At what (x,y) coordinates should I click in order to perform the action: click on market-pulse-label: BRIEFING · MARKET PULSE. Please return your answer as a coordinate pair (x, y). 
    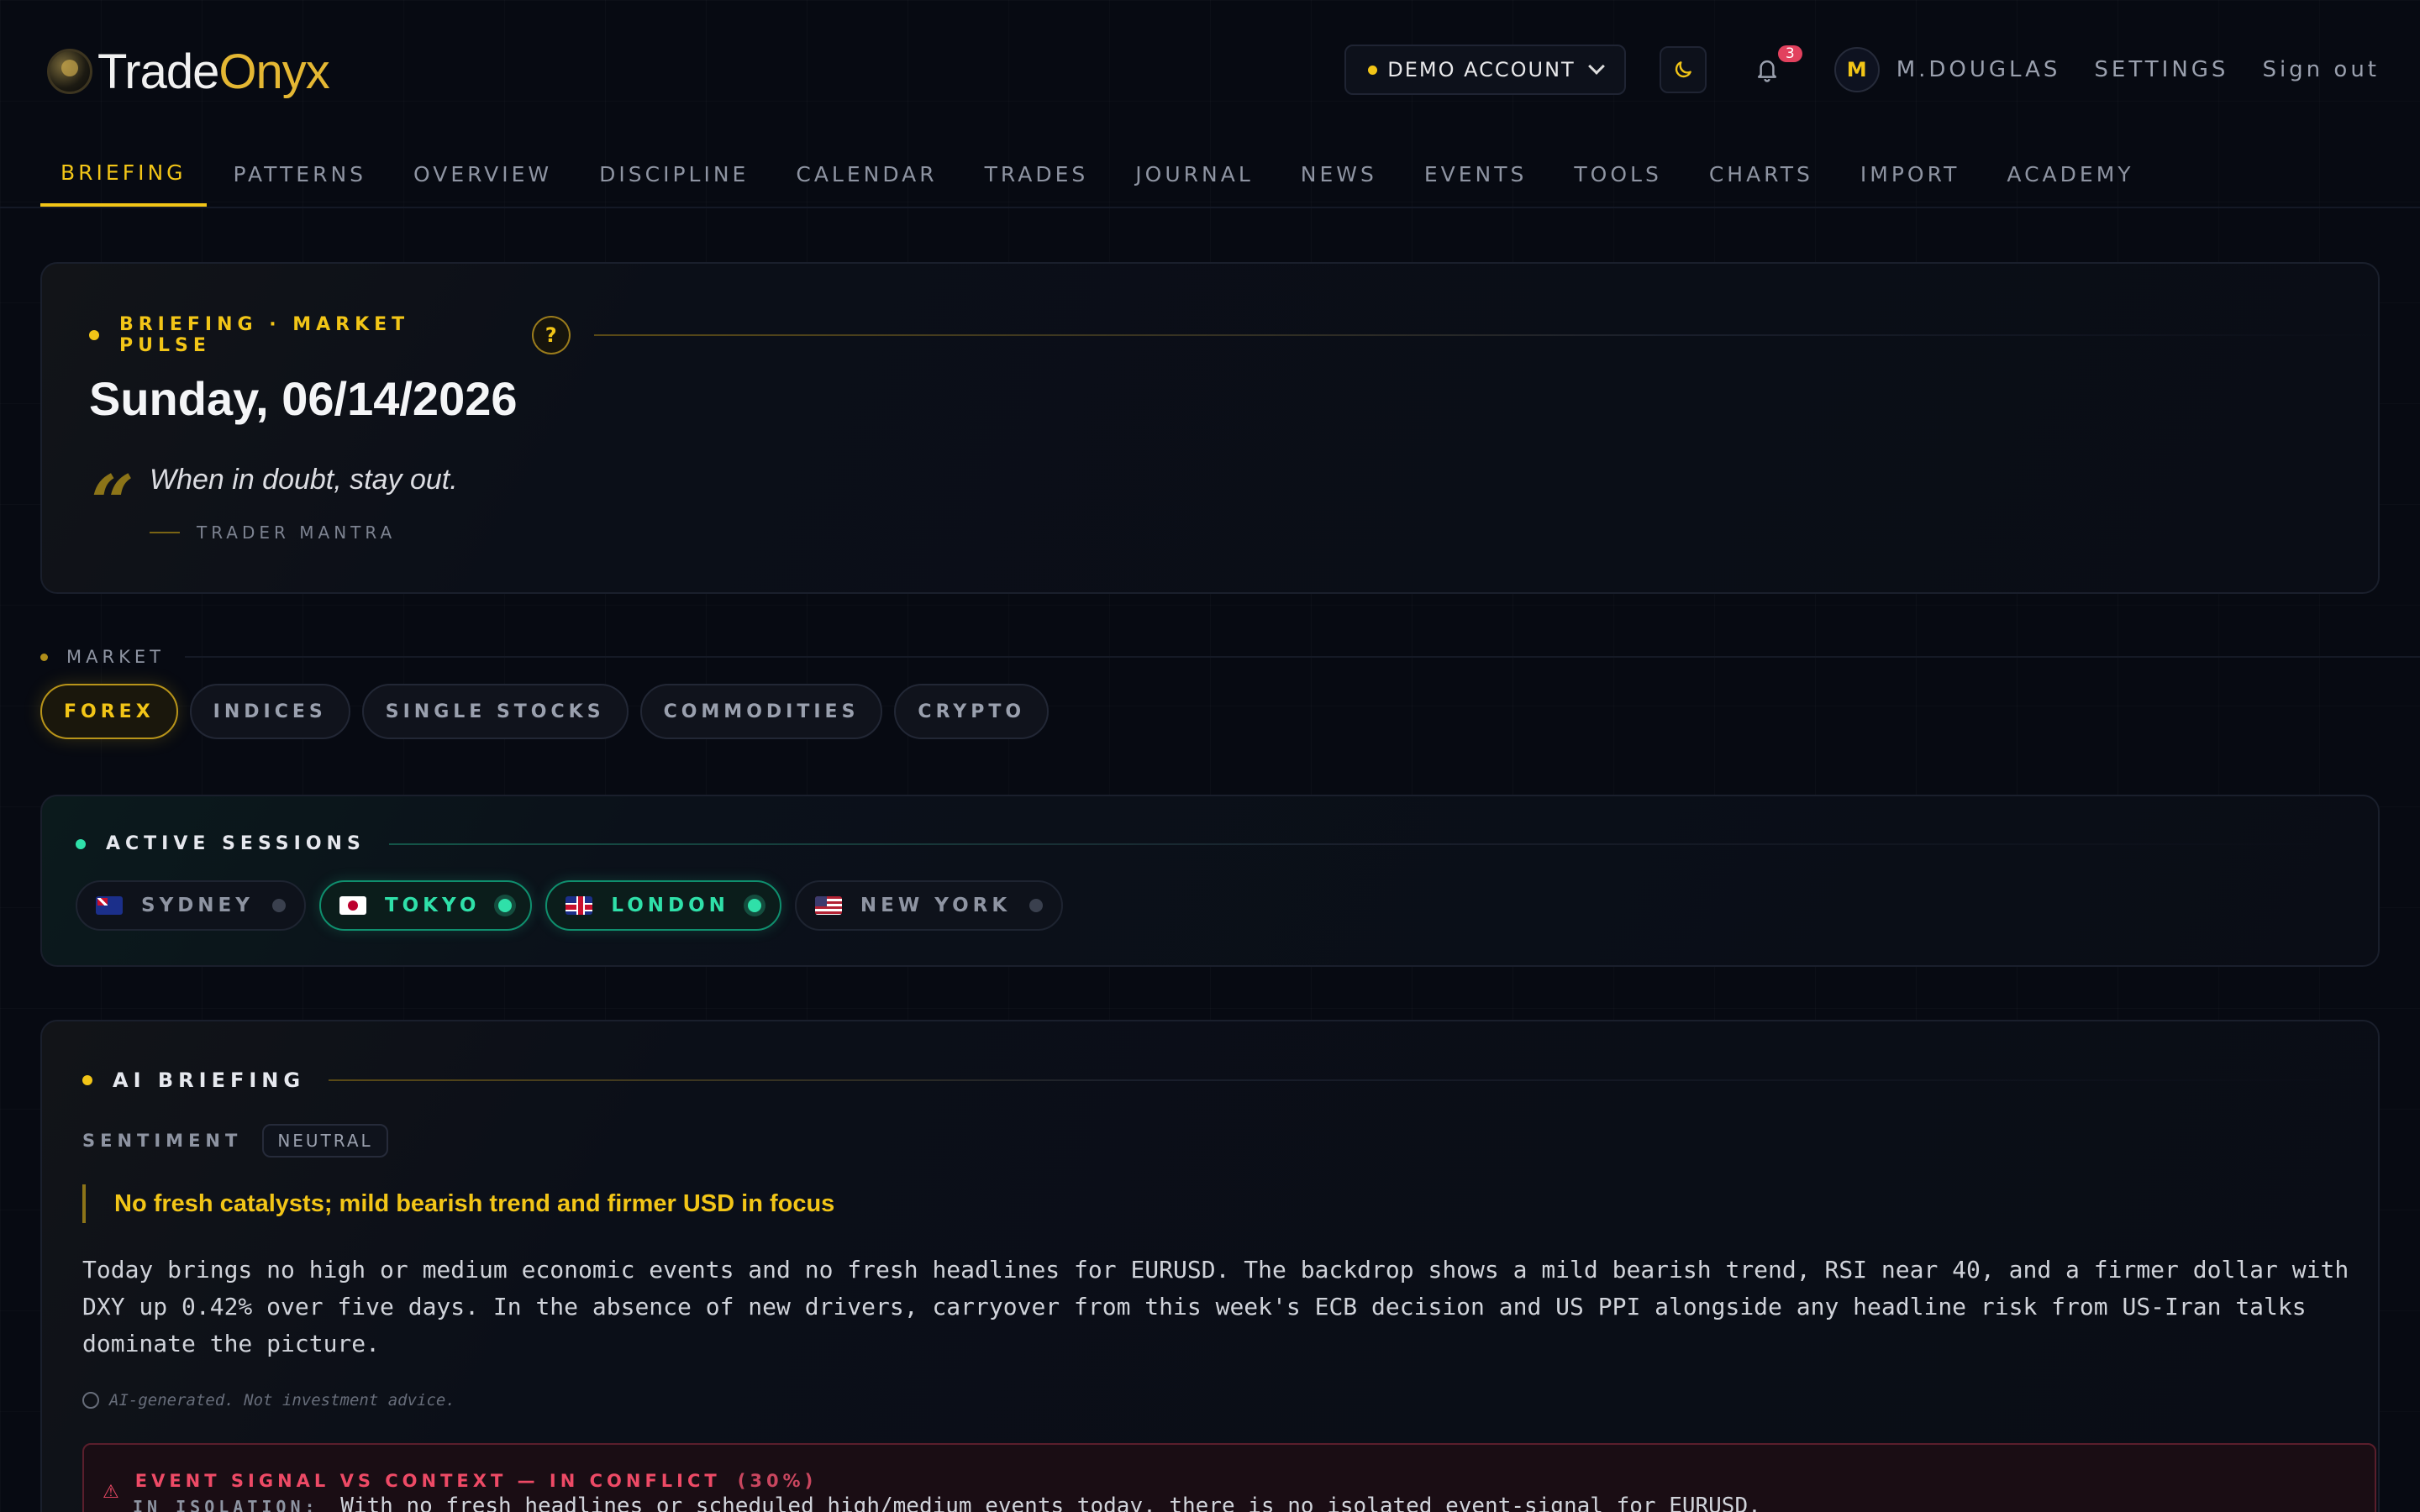
    Looking at the image, I should click on (264, 335).